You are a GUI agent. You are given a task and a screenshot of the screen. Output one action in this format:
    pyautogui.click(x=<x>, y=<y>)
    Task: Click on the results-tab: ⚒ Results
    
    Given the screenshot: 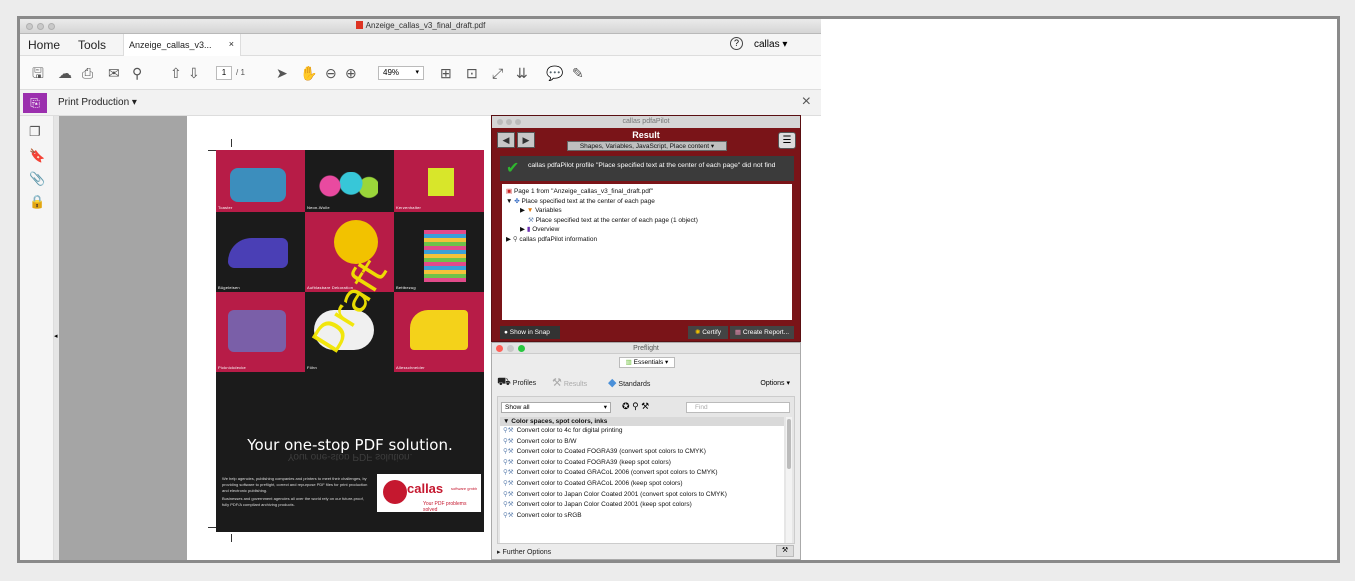 What is the action you would take?
    pyautogui.click(x=569, y=382)
    